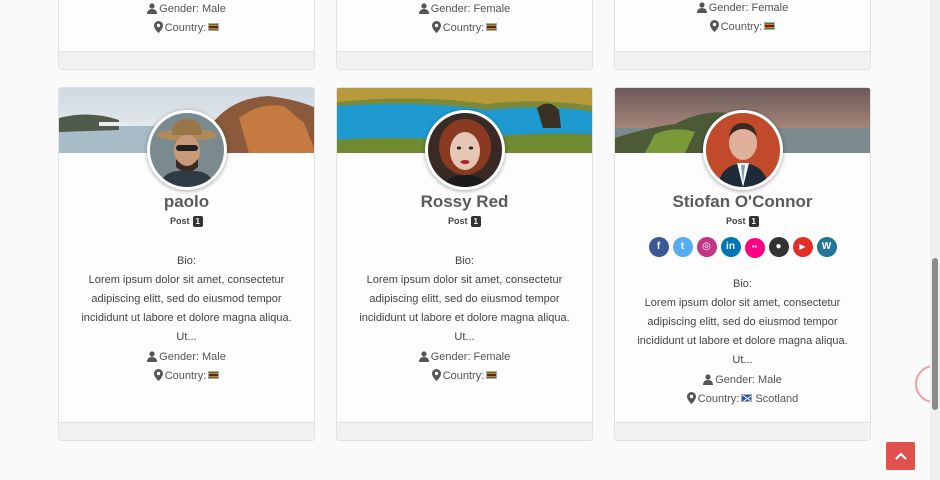 This screenshot has width=940, height=480. I want to click on profile-card-top-3: Gender: Female Country:, so click(742, 35).